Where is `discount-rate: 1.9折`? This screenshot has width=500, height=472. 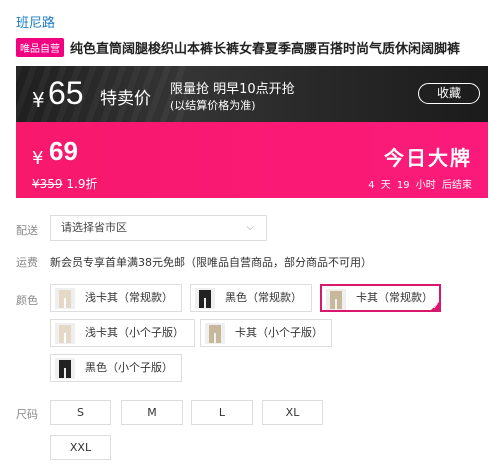
discount-rate: 1.9折 is located at coordinates (82, 184).